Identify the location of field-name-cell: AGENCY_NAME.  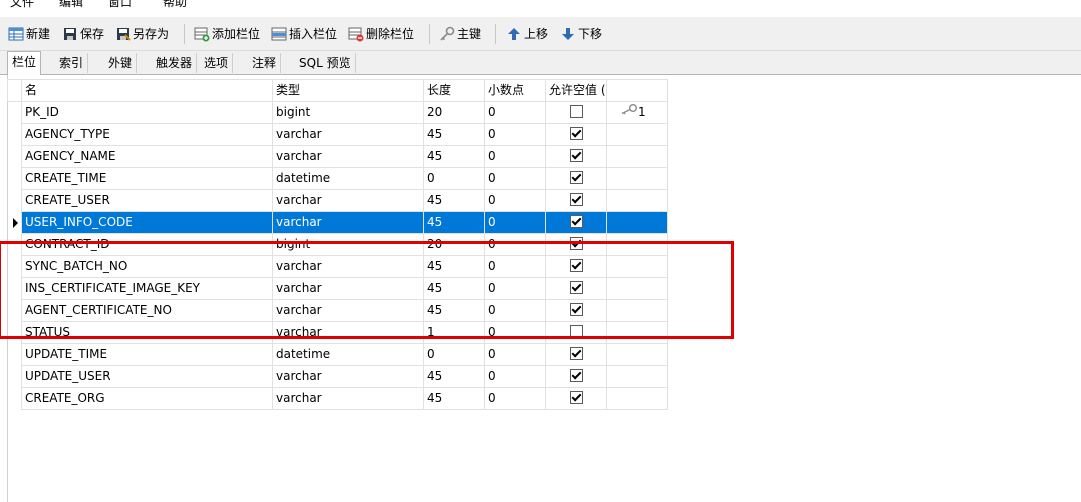
(147, 156).